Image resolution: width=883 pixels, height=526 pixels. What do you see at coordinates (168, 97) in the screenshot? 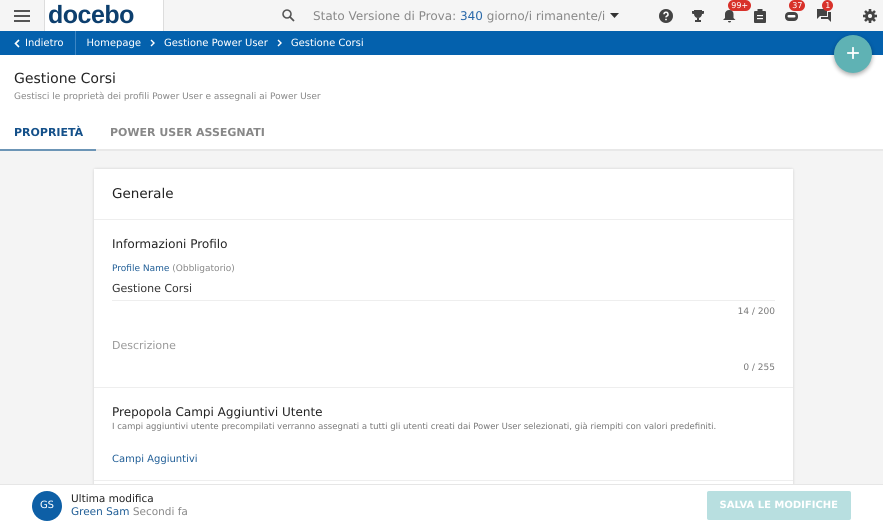
I see `page-subtitle: Gestisci le proprietà dei profili Power User e assegnali ai Power User` at bounding box center [168, 97].